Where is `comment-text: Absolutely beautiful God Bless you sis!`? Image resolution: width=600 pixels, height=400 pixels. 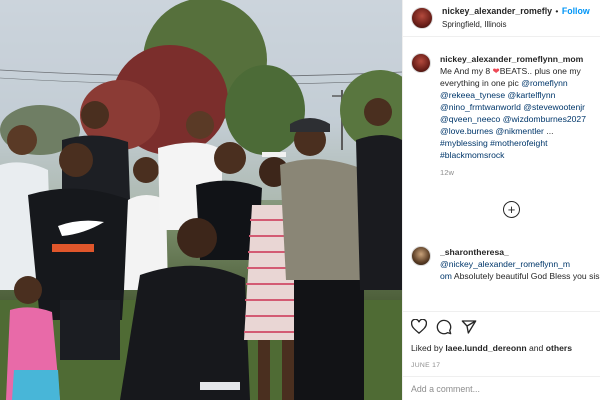
comment-text: Absolutely beautiful God Bless you sis! is located at coordinates (526, 276).